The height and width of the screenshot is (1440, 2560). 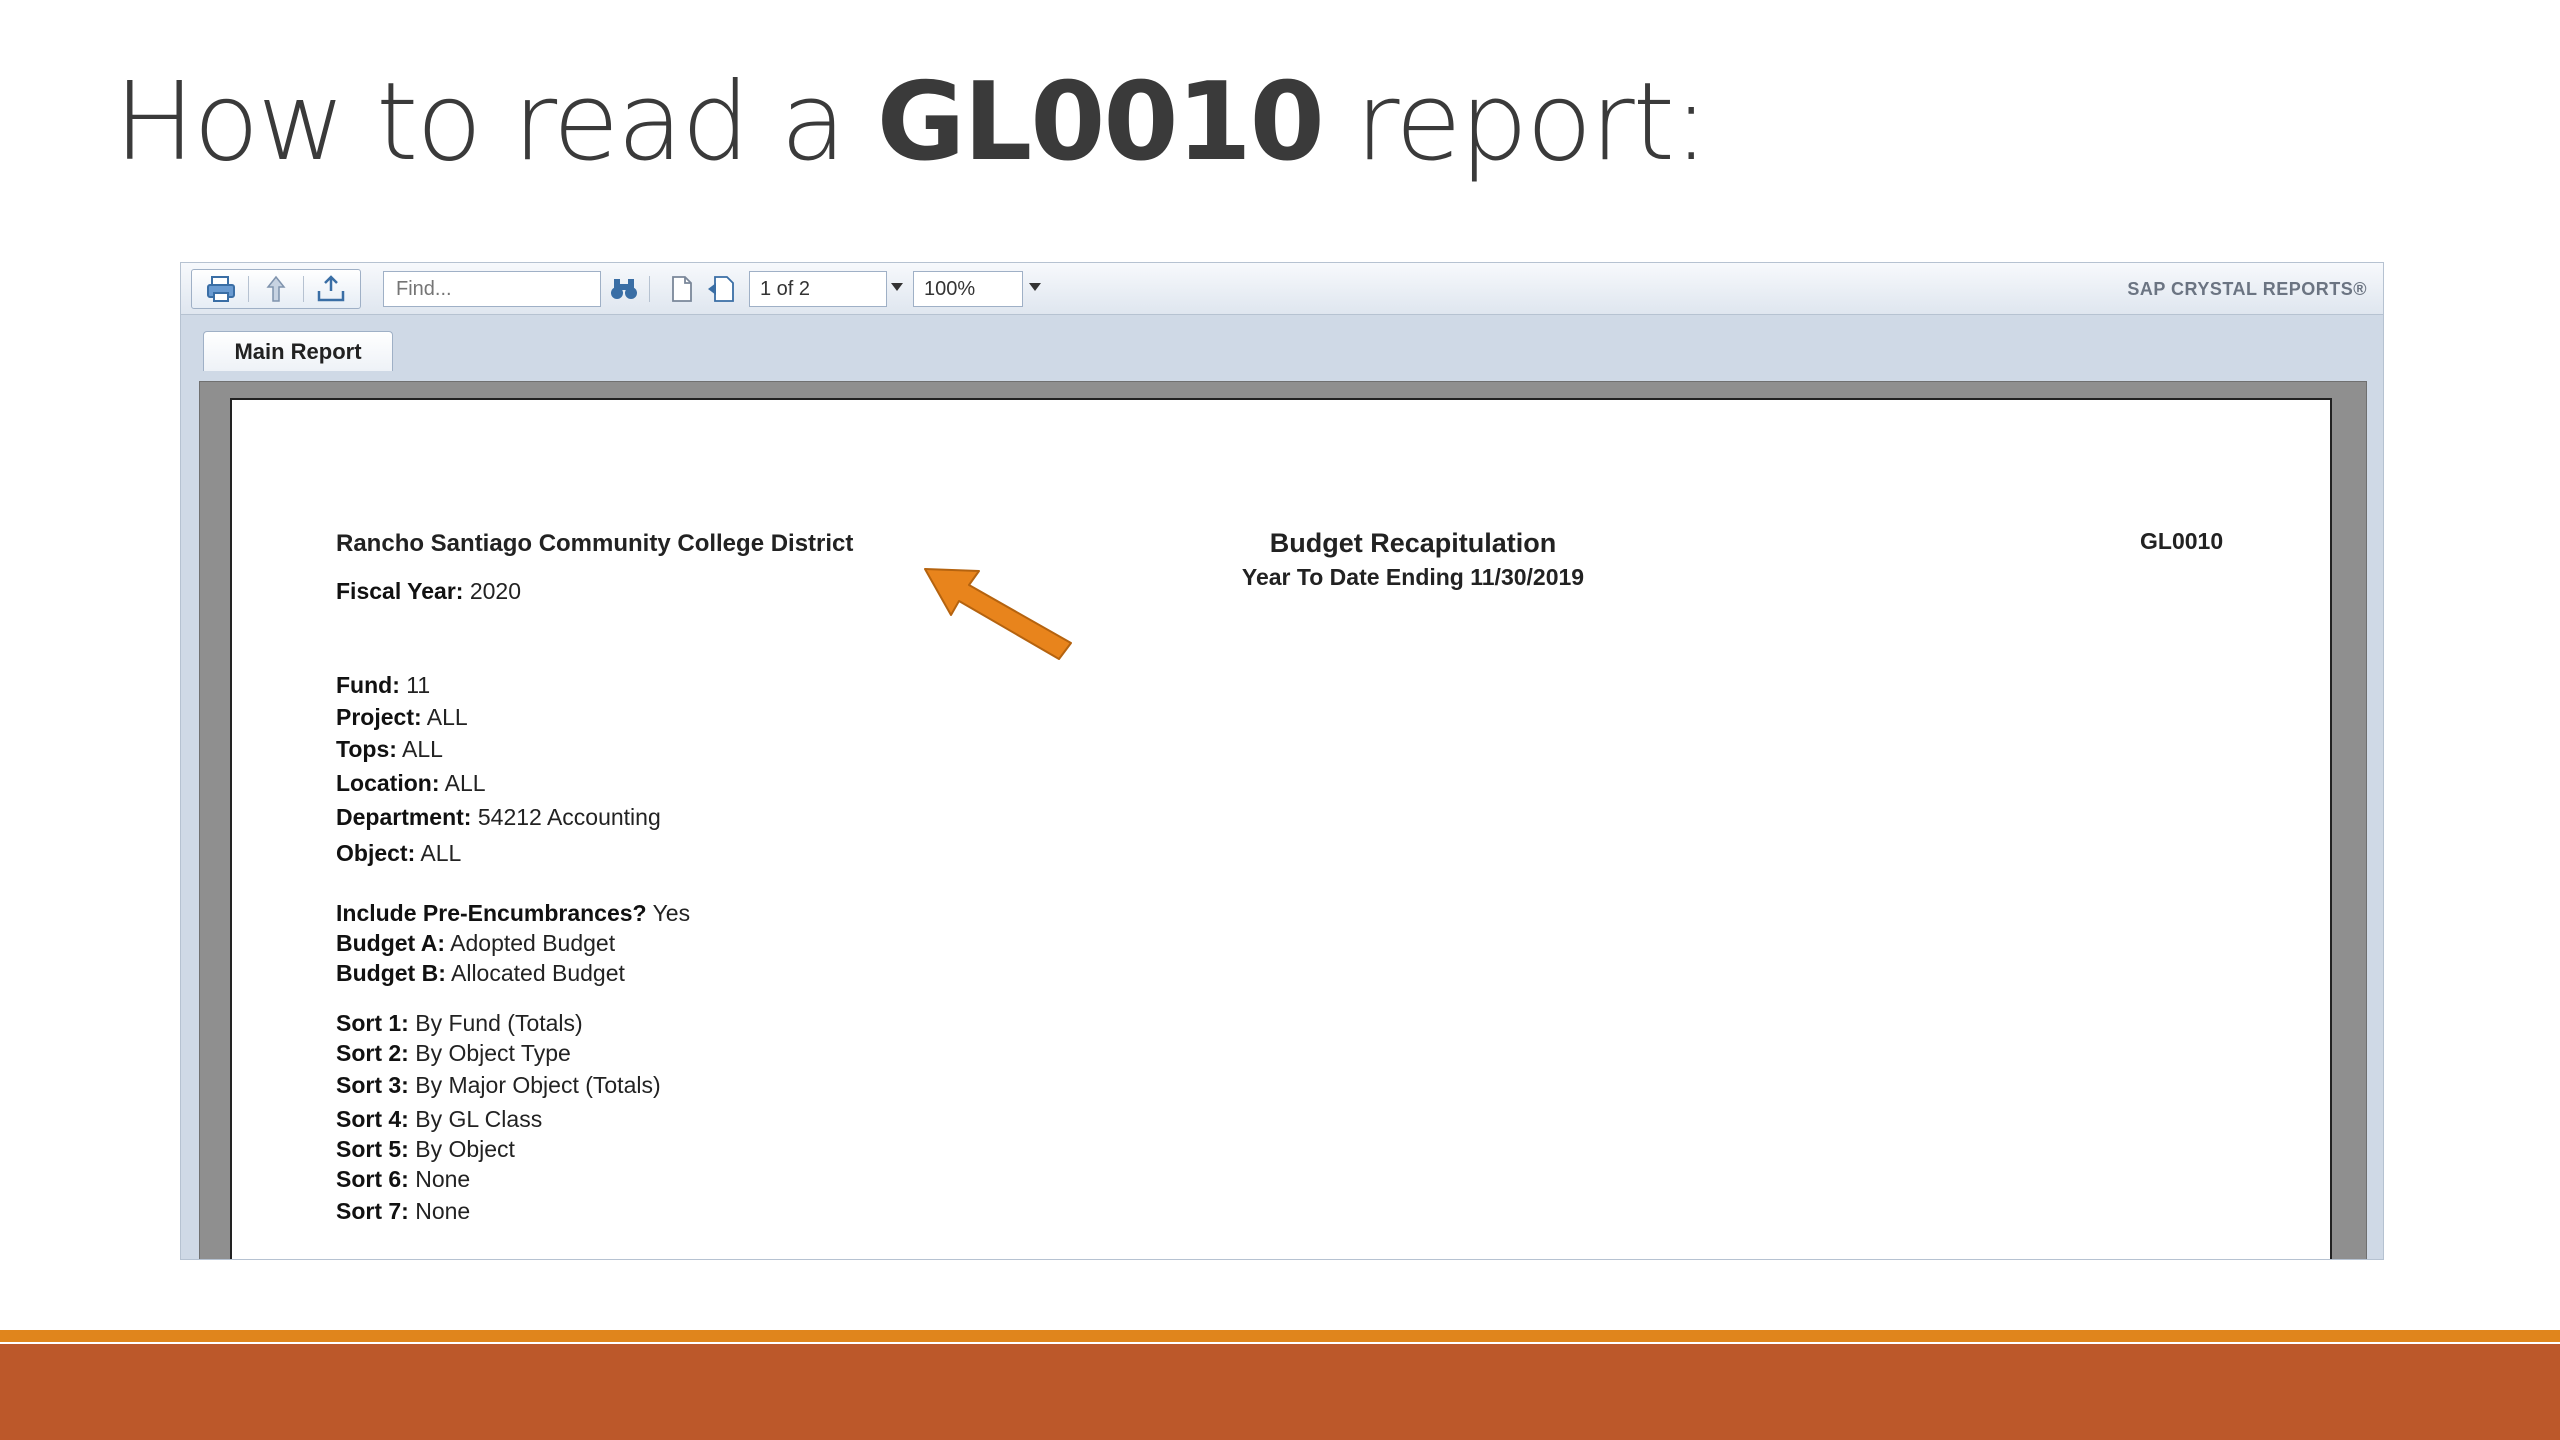 I want to click on report-param-row: Sort 1: By Fund (Totals), so click(x=459, y=1023).